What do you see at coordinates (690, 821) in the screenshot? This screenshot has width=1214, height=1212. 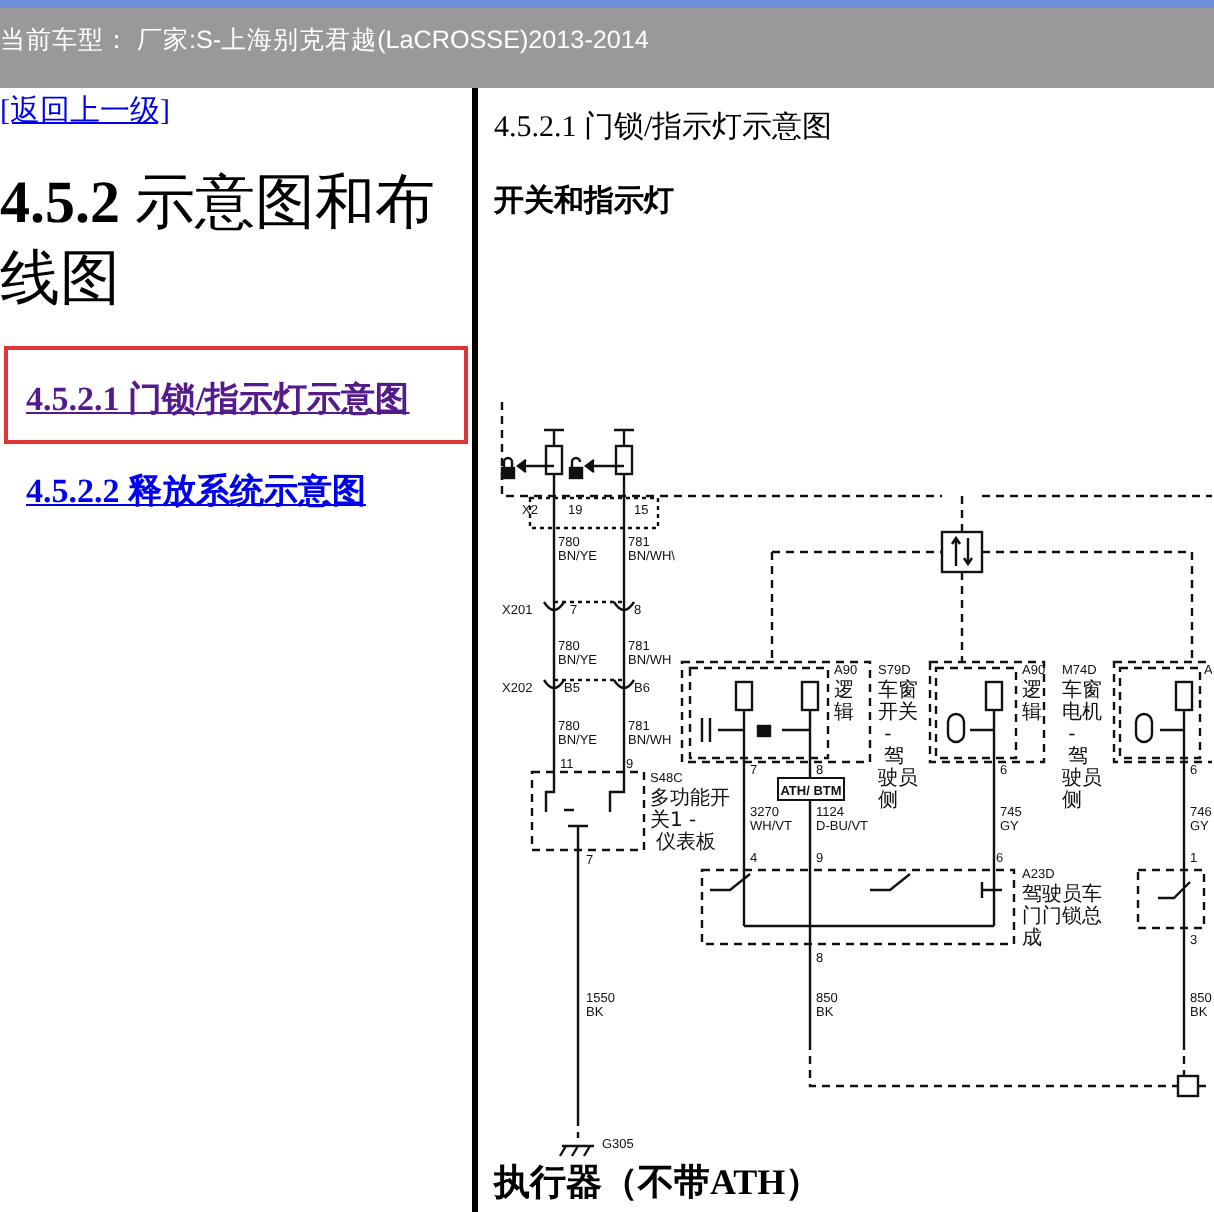 I see `diagram-label: 多功能开关1 - 仪表板` at bounding box center [690, 821].